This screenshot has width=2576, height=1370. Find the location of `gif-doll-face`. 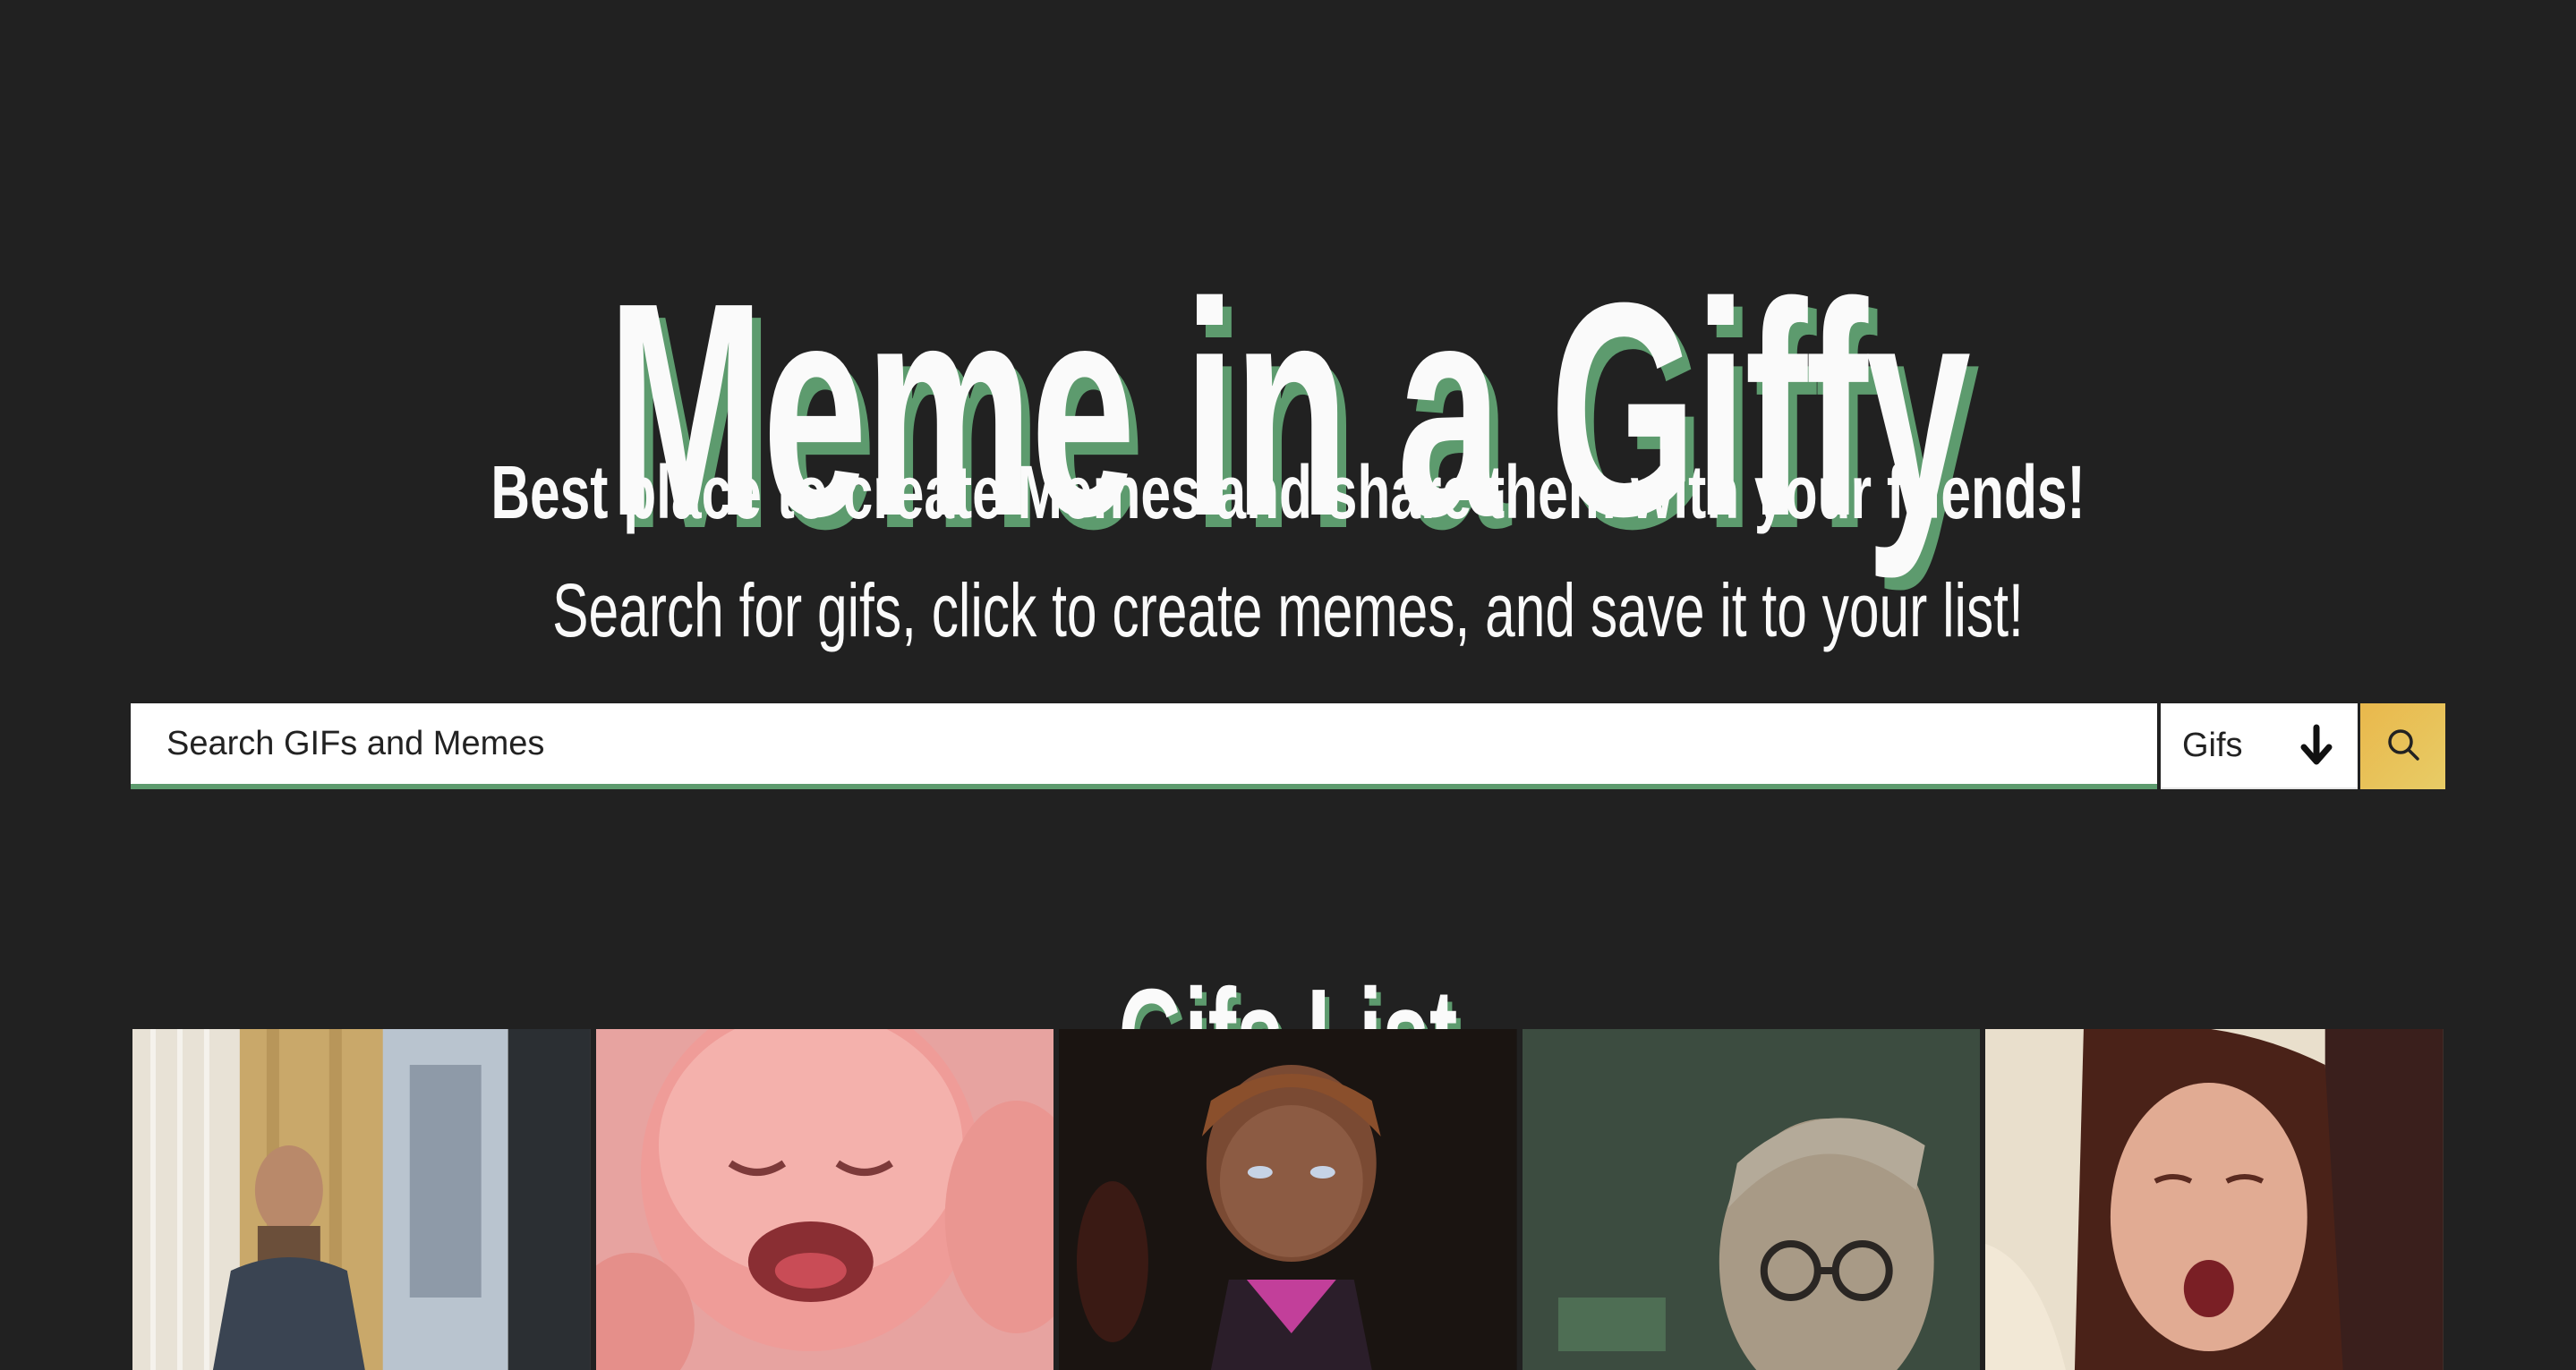

gif-doll-face is located at coordinates (1288, 1199).